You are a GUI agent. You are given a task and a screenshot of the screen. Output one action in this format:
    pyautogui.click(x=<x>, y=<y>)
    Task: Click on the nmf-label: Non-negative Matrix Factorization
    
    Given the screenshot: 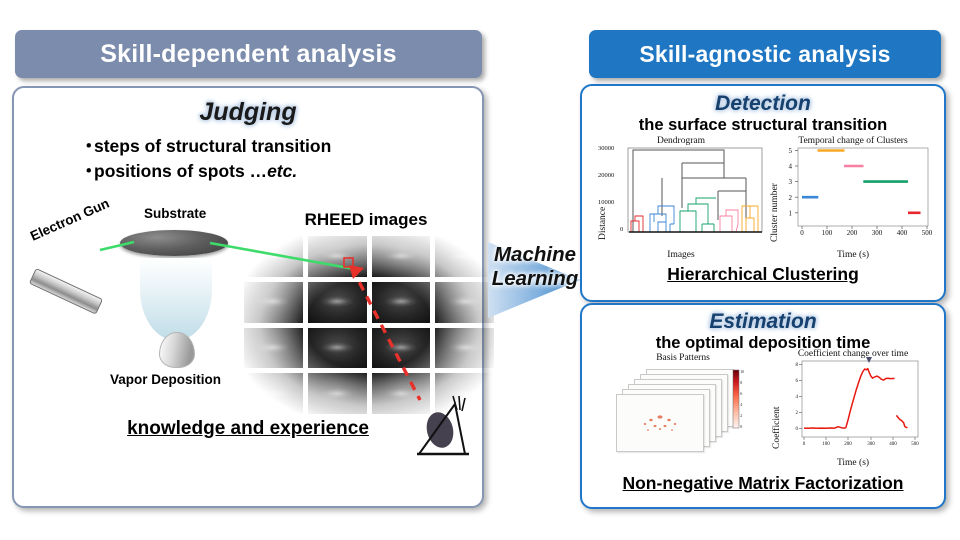 What is the action you would take?
    pyautogui.click(x=763, y=483)
    